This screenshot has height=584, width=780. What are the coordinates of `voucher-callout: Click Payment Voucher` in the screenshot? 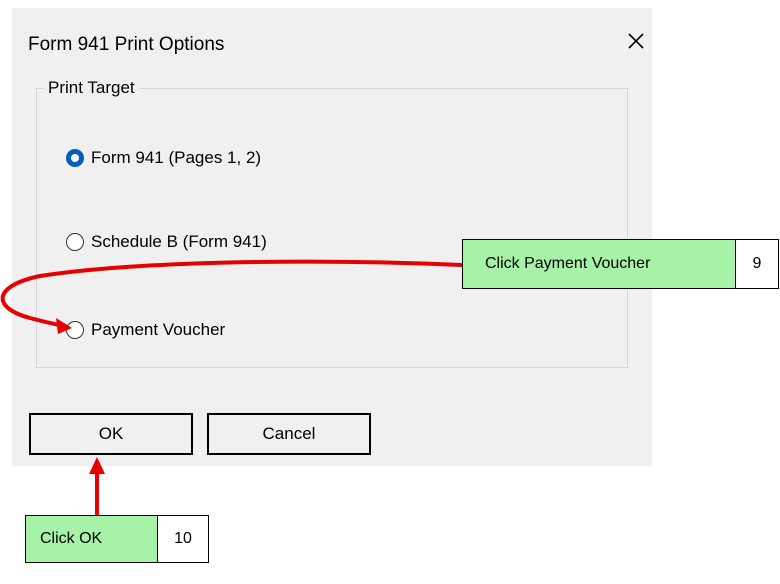 It's located at (599, 264).